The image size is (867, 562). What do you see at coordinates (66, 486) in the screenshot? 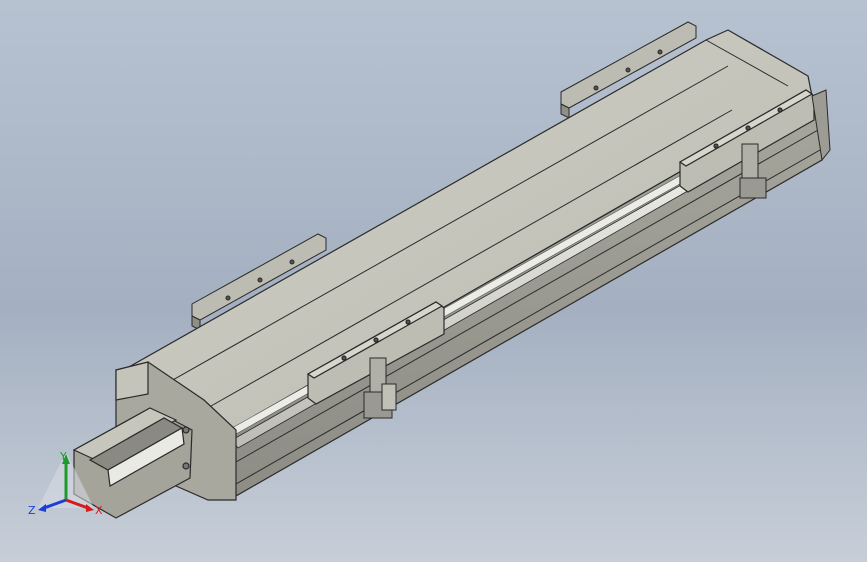
I see `orientation-triad: Y X Z` at bounding box center [66, 486].